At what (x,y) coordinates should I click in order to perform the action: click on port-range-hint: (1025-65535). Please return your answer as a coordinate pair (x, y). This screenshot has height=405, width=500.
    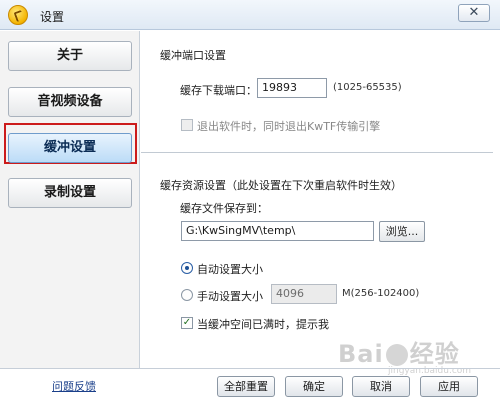
    Looking at the image, I should click on (367, 87).